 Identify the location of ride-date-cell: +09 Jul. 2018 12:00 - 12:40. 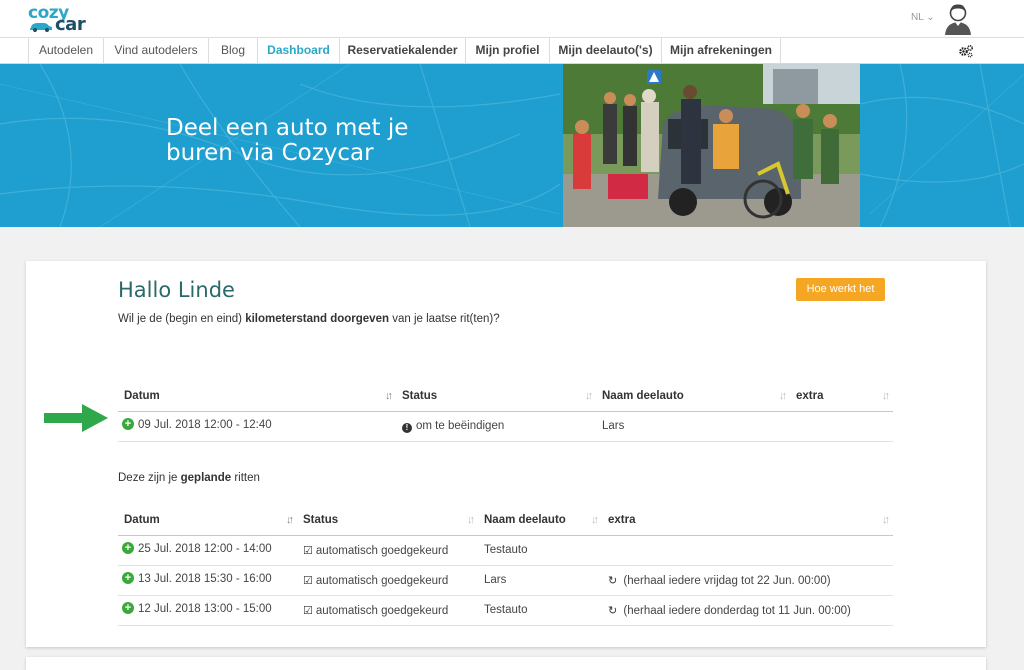
(257, 426).